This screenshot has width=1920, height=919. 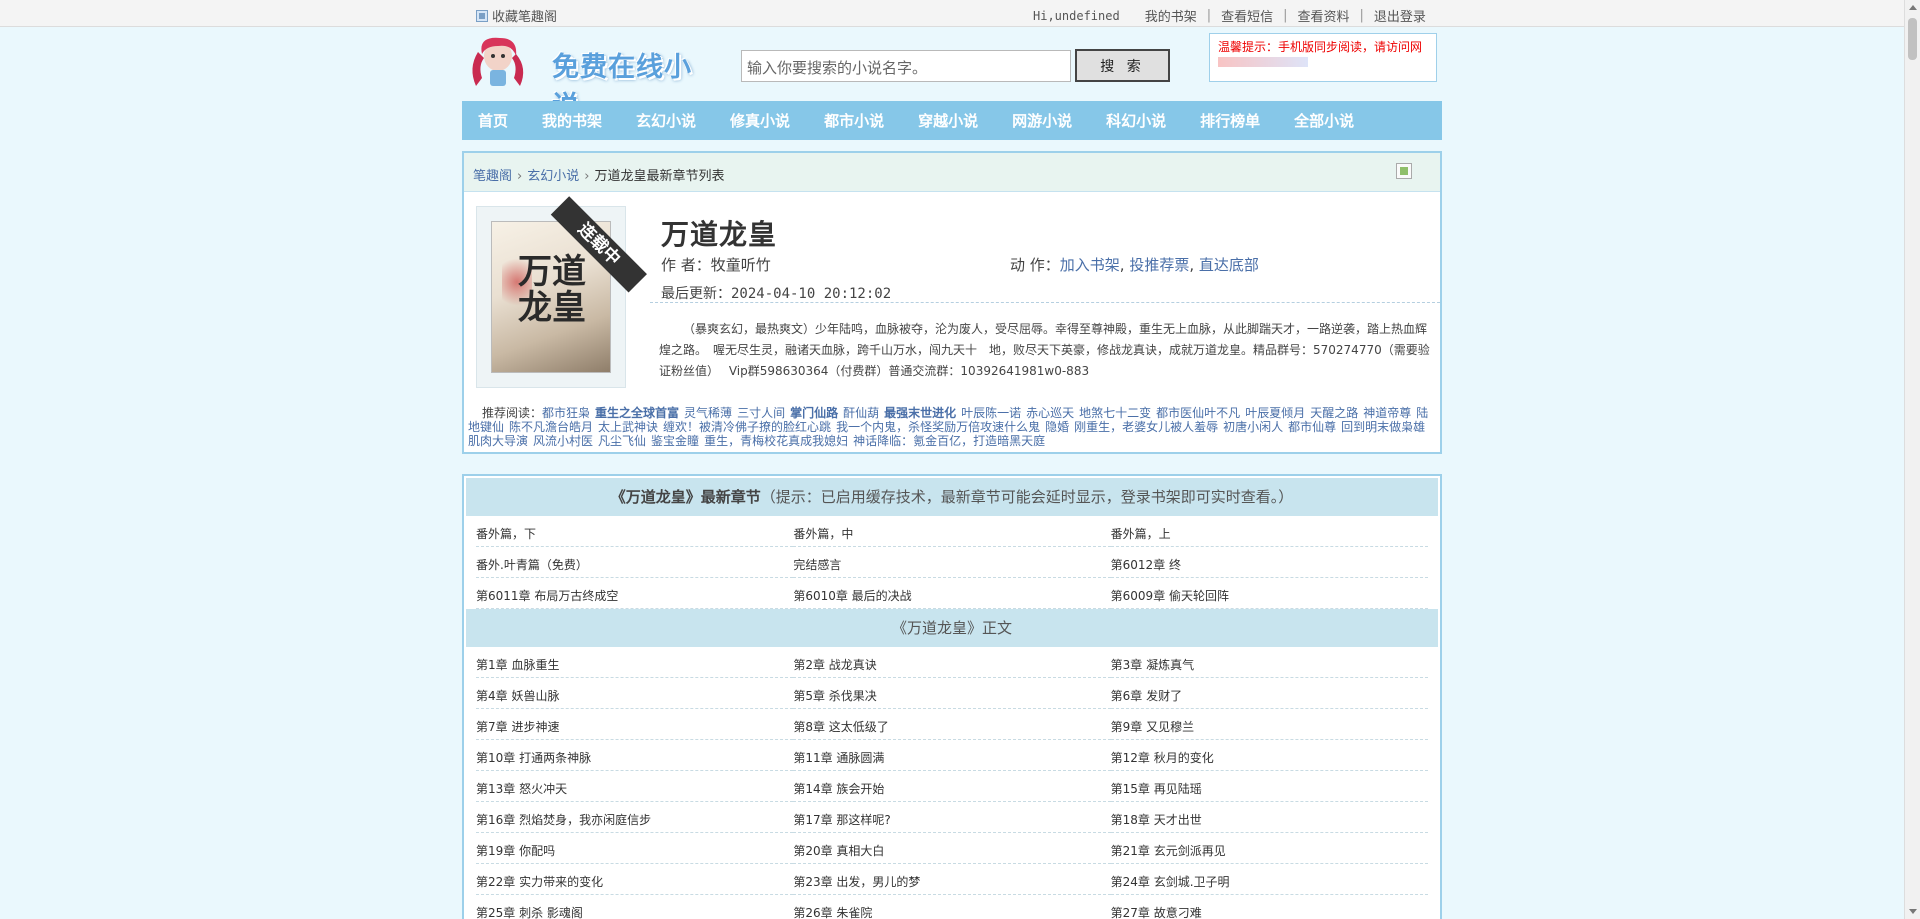 I want to click on chapter-link: 第14章 族会开始, so click(x=838, y=789).